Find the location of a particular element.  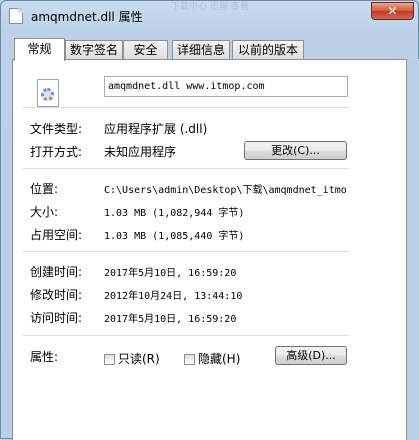

tab-details: 详细信息 is located at coordinates (201, 49).